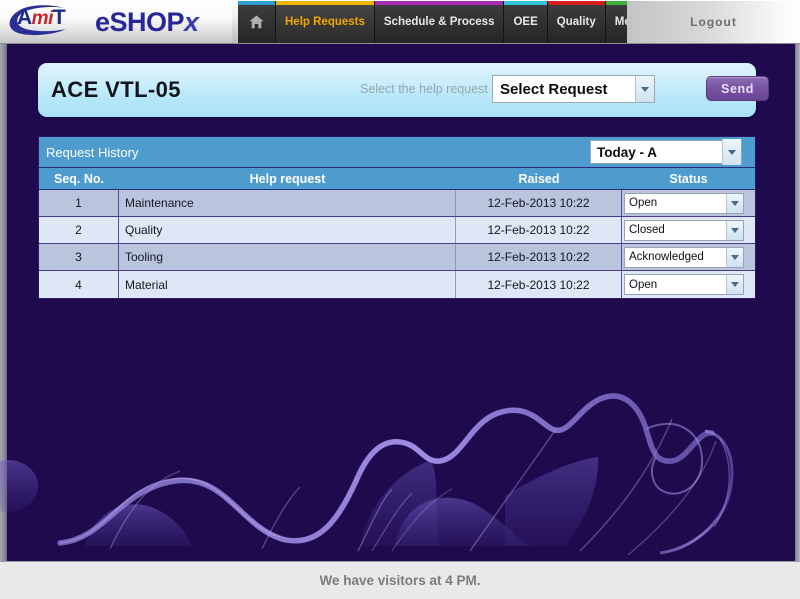  Describe the element at coordinates (79, 284) in the screenshot. I see `cell-seq: 4` at that location.